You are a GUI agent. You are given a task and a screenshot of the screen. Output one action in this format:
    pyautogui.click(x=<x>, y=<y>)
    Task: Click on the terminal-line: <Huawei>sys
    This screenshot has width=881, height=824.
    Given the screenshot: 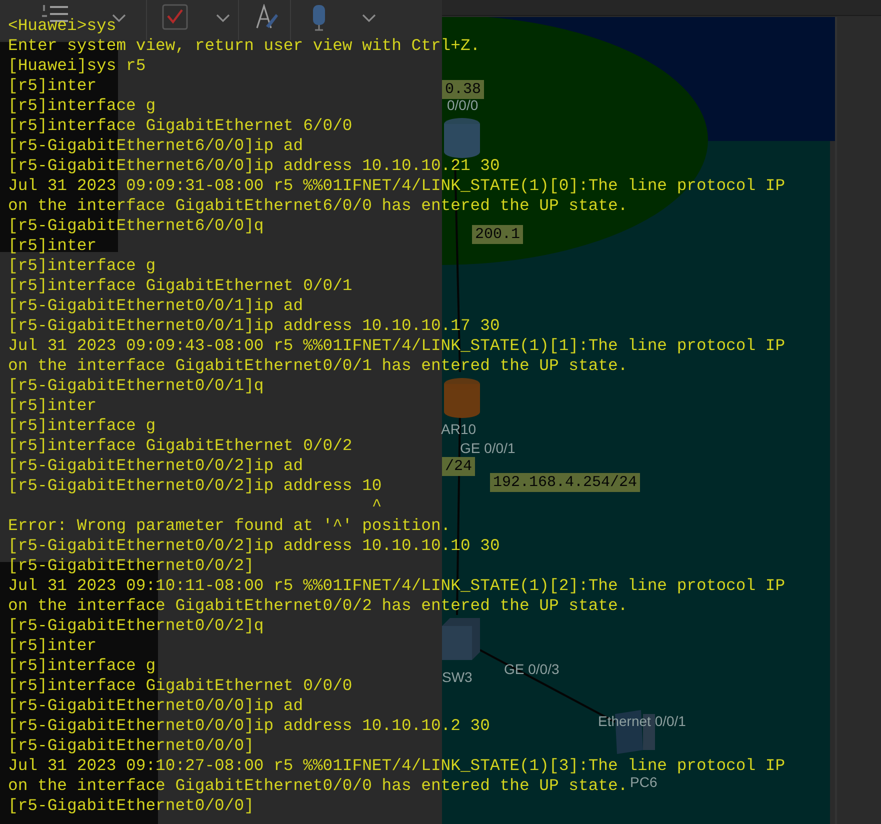 What is the action you would take?
    pyautogui.click(x=62, y=26)
    